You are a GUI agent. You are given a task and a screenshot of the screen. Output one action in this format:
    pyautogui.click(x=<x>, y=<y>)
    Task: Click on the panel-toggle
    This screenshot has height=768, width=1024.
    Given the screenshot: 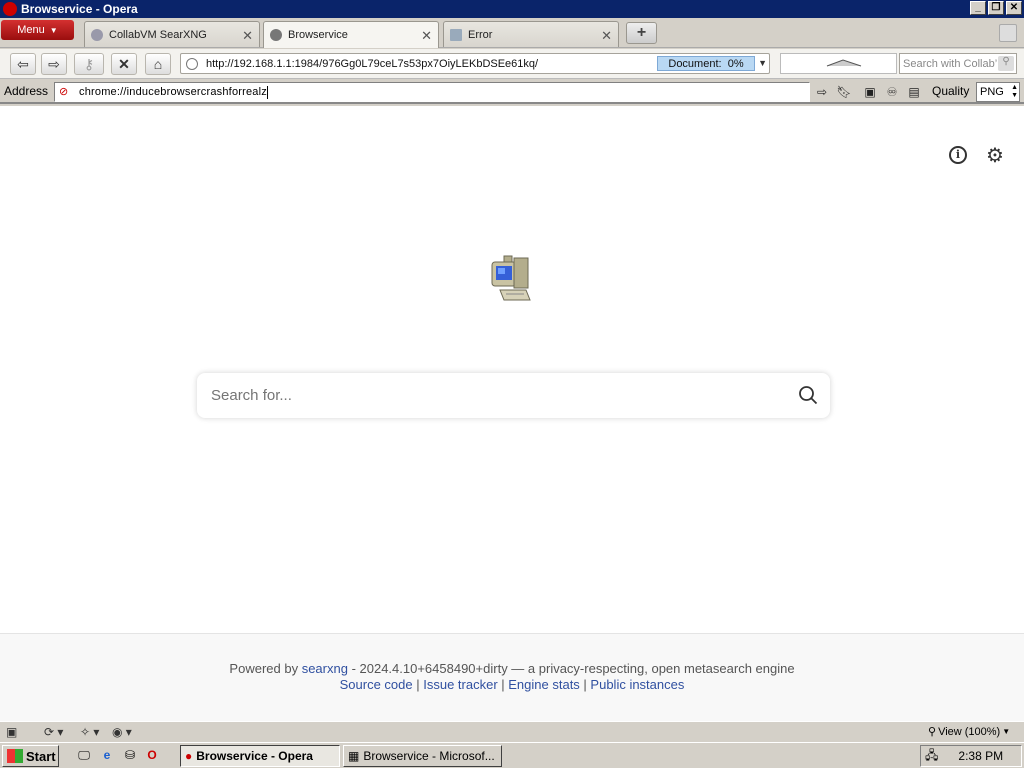 What is the action you would take?
    pyautogui.click(x=838, y=63)
    